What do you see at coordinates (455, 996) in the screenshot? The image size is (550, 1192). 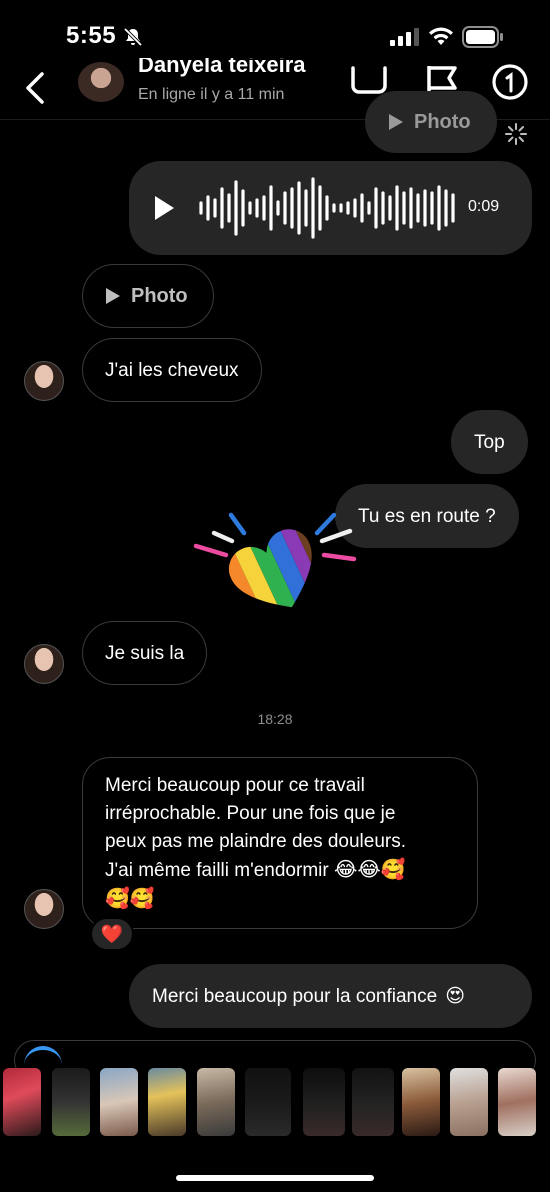 I see `emoji: 😍` at bounding box center [455, 996].